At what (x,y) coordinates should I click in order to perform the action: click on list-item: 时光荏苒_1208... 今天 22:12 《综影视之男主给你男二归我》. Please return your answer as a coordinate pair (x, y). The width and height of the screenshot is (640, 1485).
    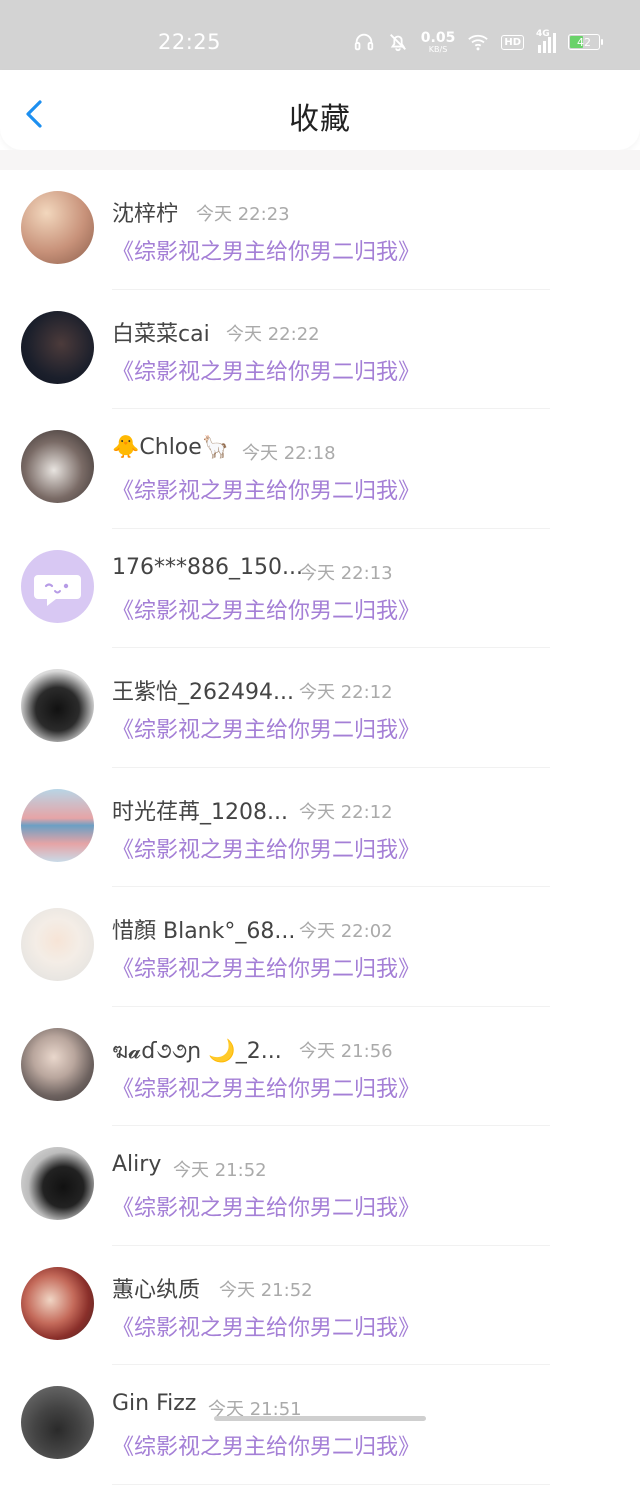
    Looking at the image, I should click on (320, 827).